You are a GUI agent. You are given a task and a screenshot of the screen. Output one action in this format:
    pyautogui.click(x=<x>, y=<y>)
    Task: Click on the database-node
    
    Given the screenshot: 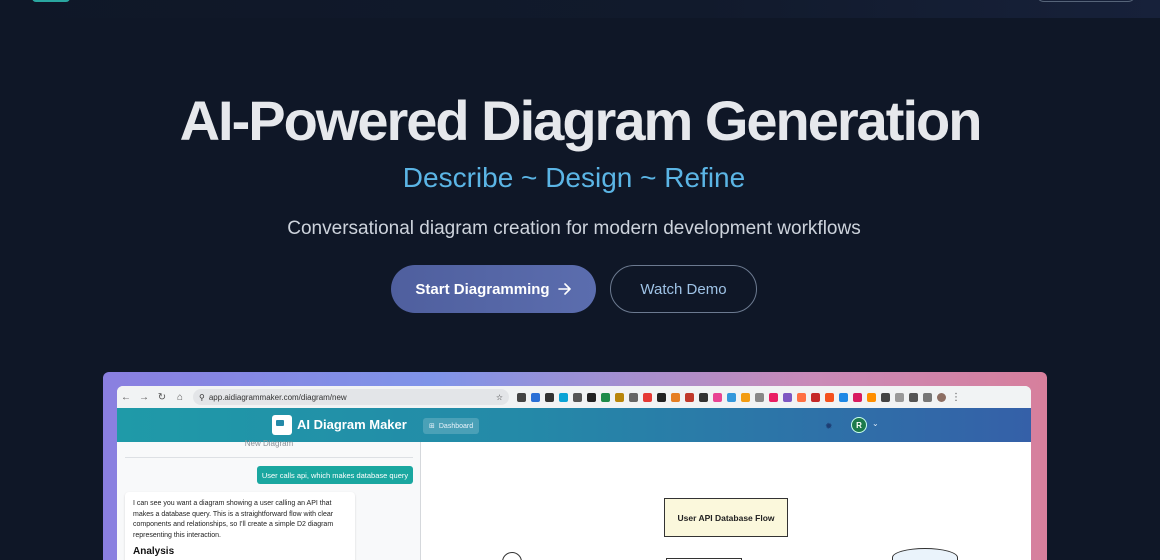 What is the action you would take?
    pyautogui.click(x=925, y=554)
    